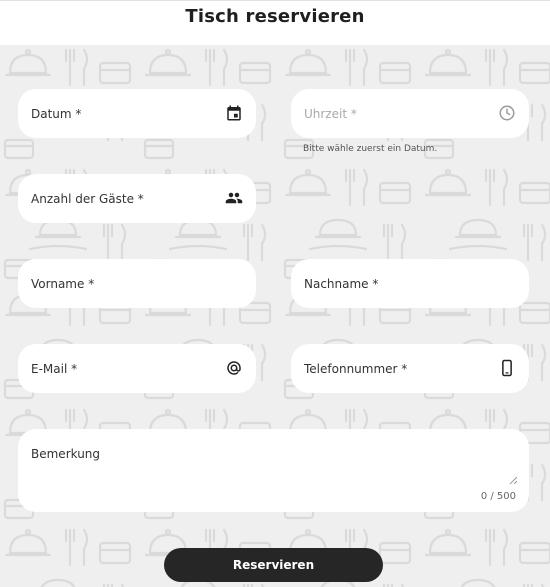  Describe the element at coordinates (137, 113) in the screenshot. I see `date-field: Datum *` at that location.